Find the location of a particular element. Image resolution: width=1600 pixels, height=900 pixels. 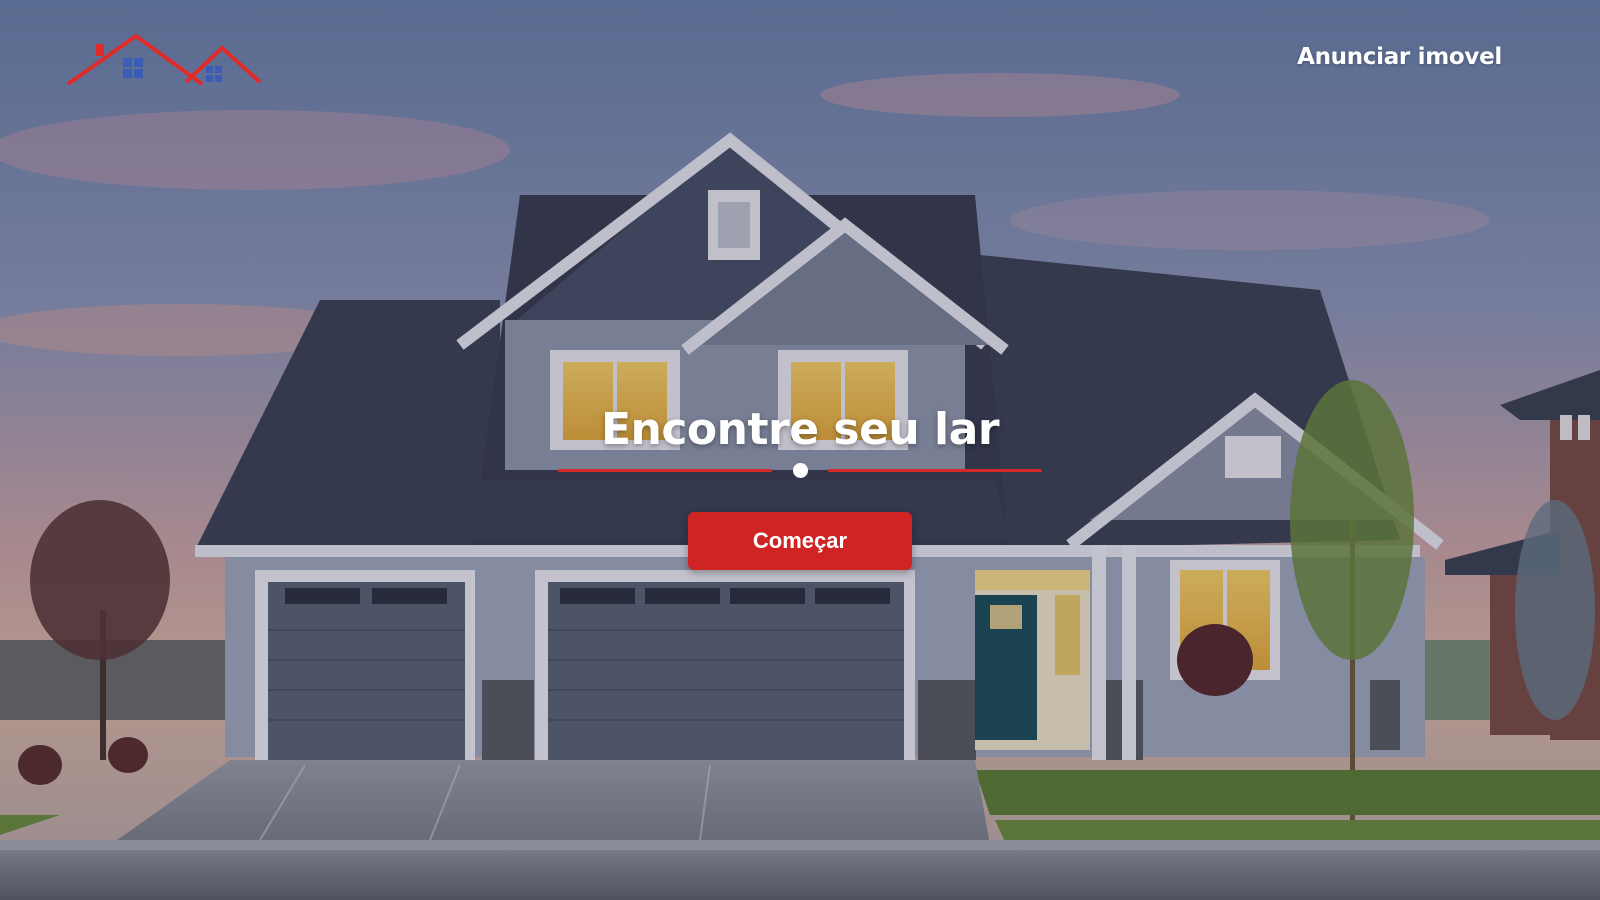

headline-divider is located at coordinates (800, 470).